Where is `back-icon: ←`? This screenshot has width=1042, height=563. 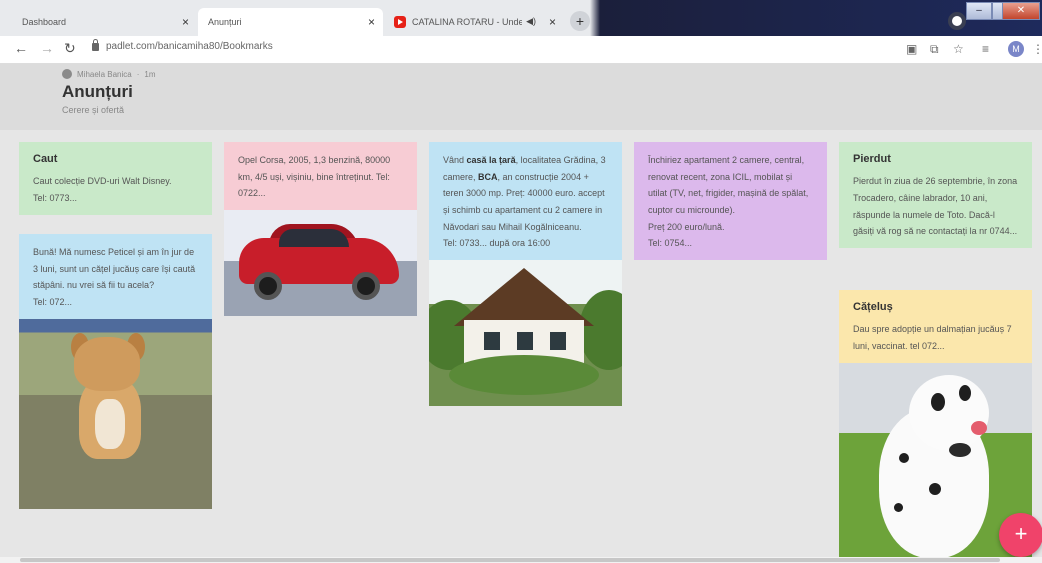
back-icon: ← is located at coordinates (21, 48).